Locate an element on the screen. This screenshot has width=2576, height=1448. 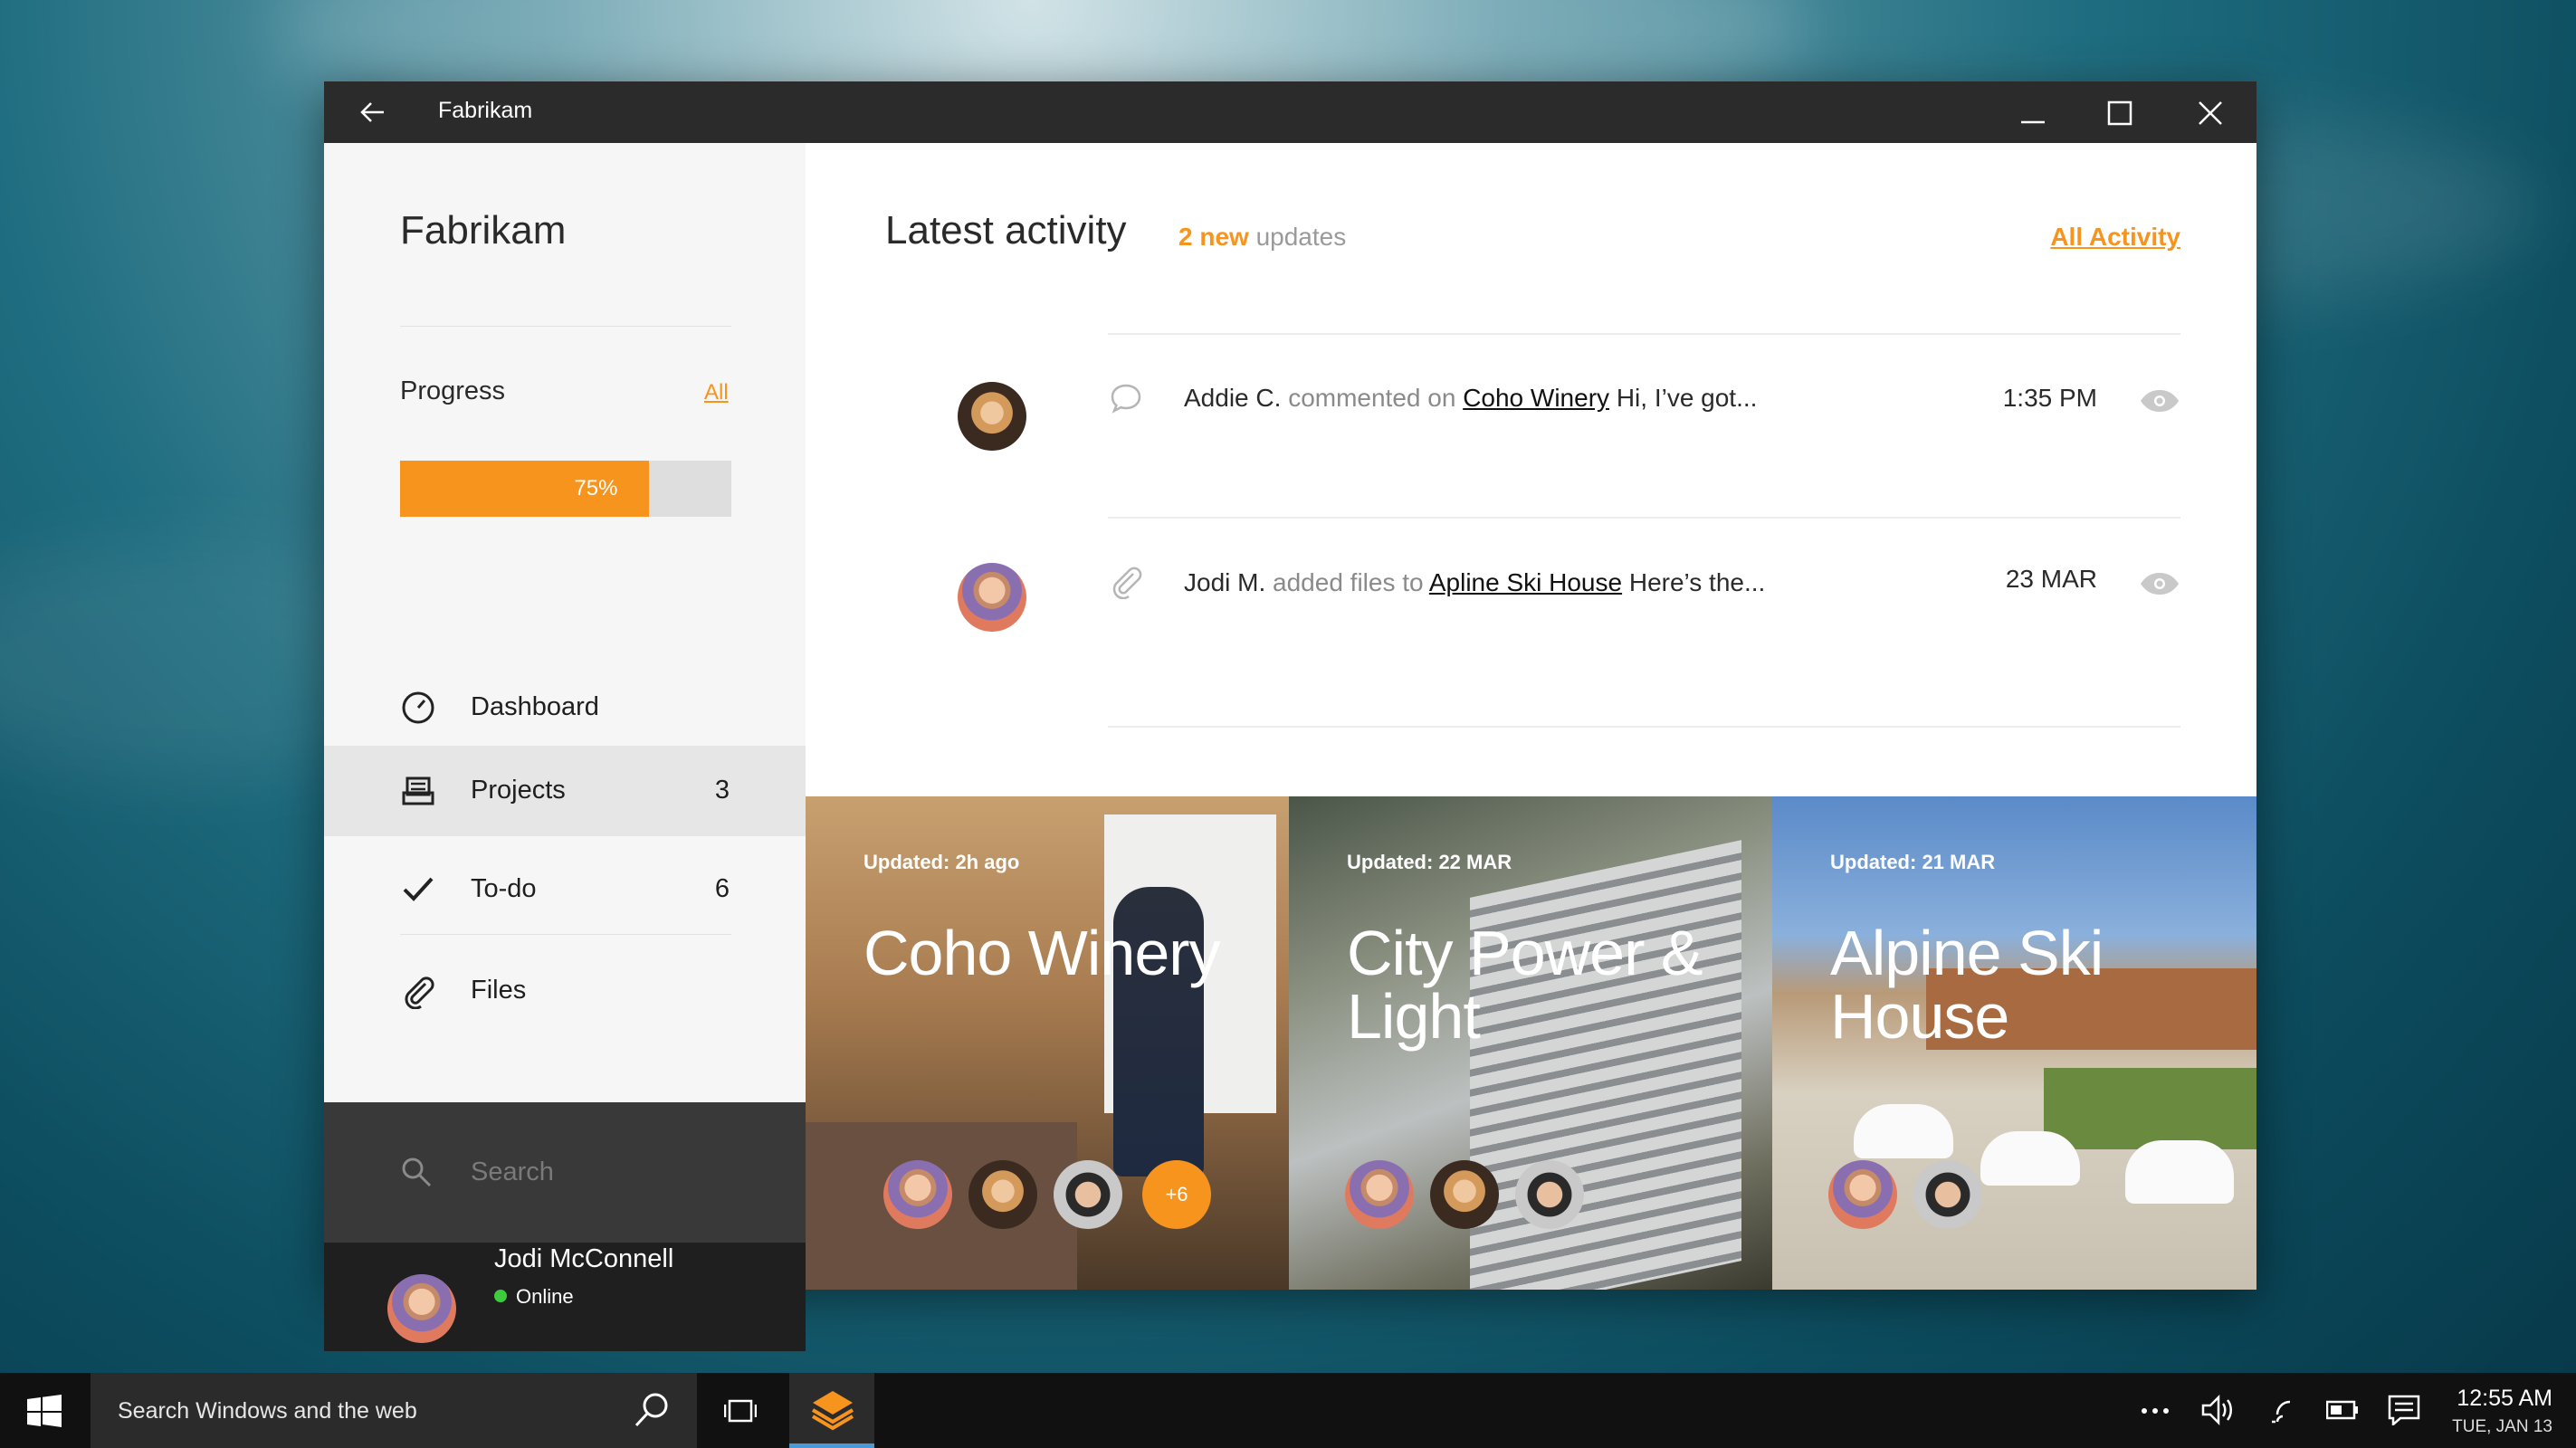
project-tile-alpine-ski: Updated: 21 MAR Alpine Ski House is located at coordinates (2014, 1043).